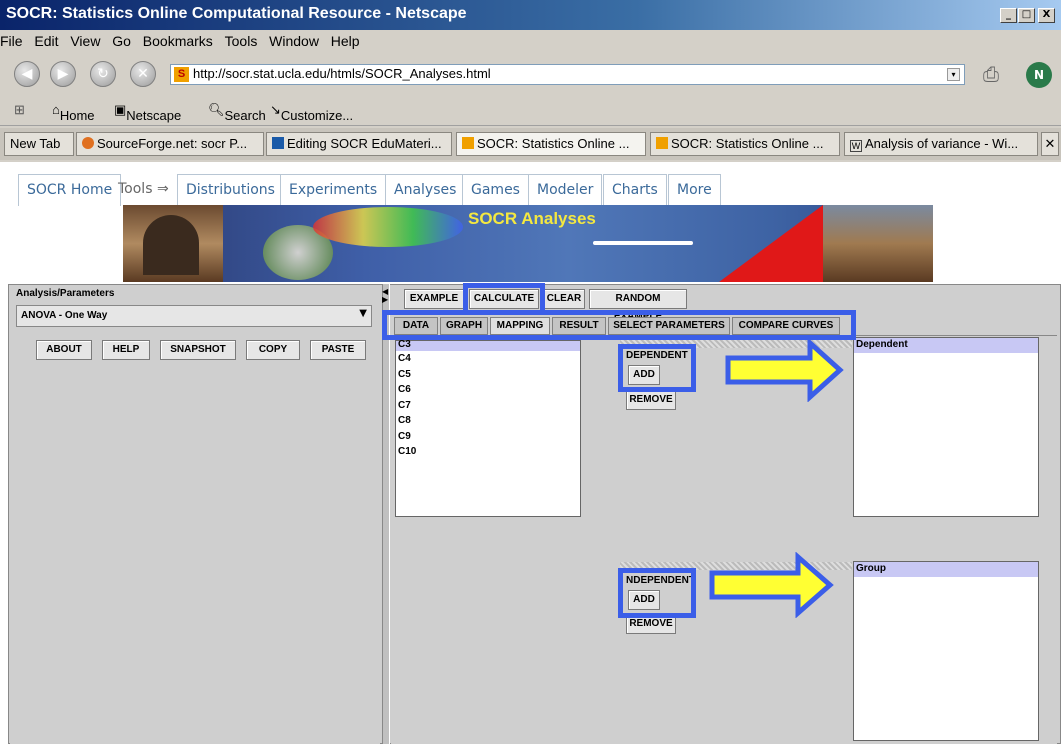 This screenshot has width=1061, height=744. I want to click on dependent-add-highlight, so click(657, 368).